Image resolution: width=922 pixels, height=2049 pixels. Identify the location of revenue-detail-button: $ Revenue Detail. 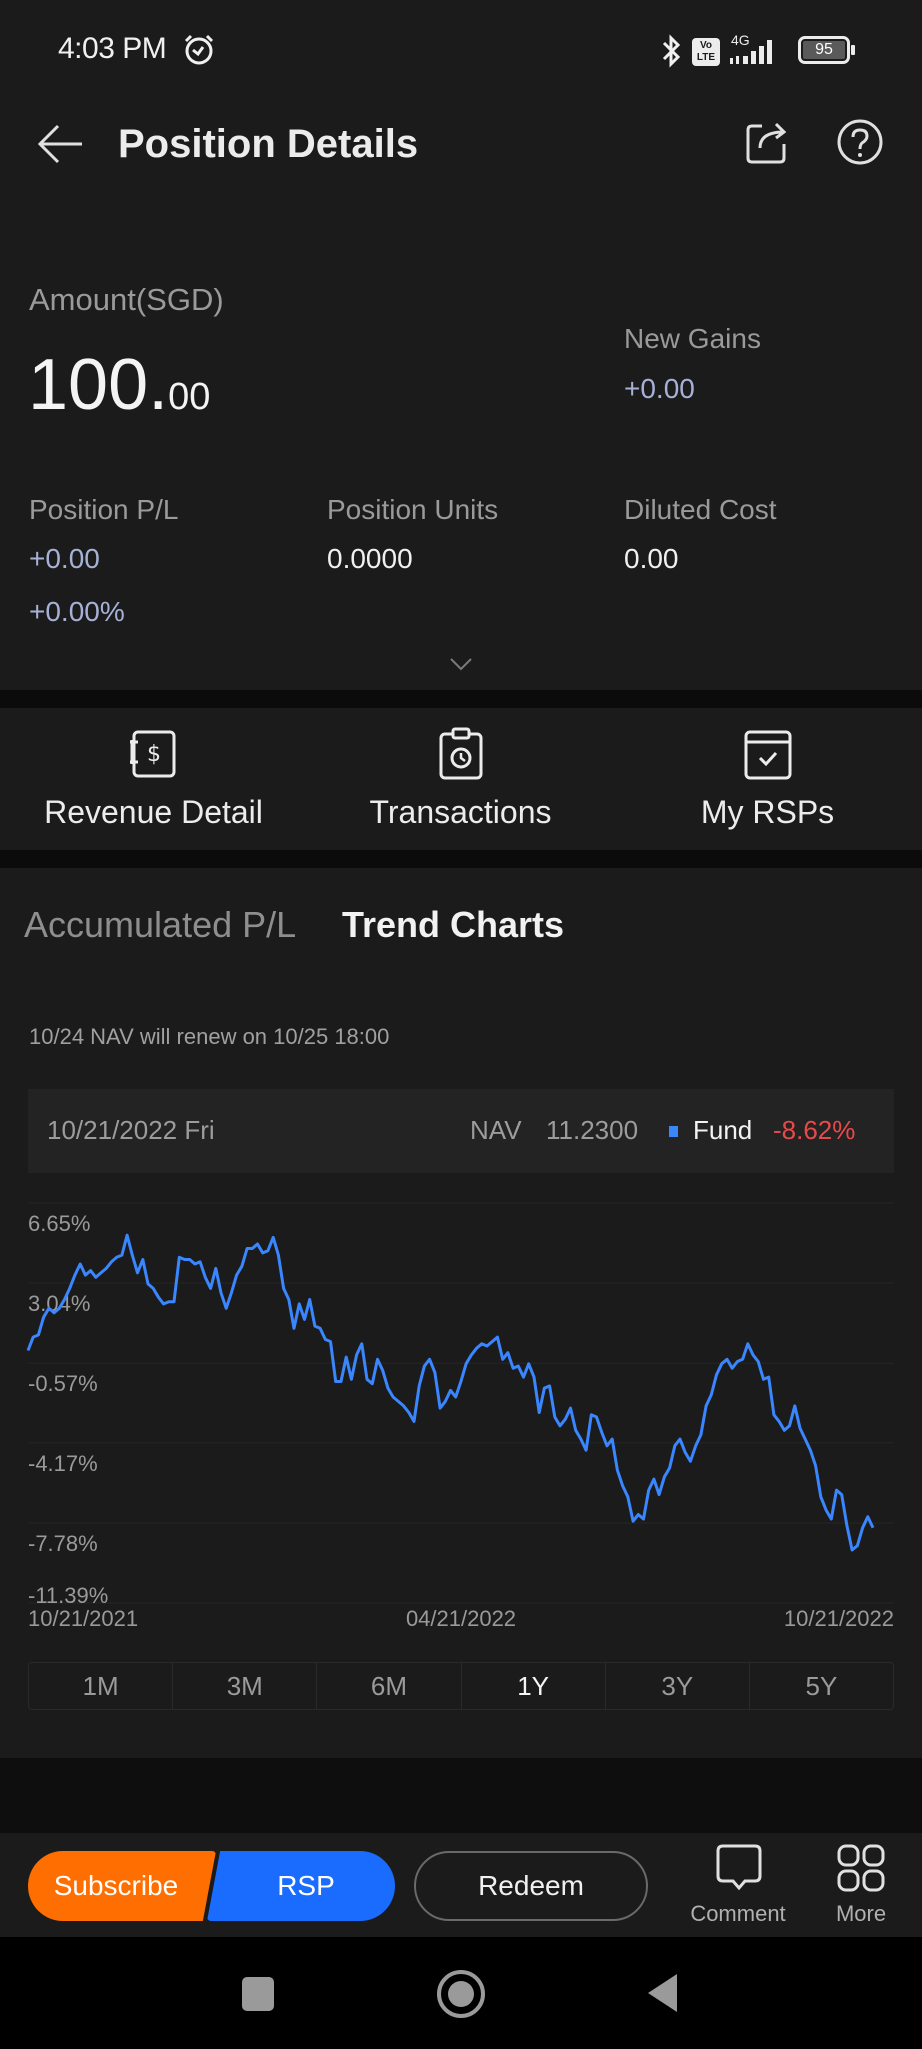
(153, 779).